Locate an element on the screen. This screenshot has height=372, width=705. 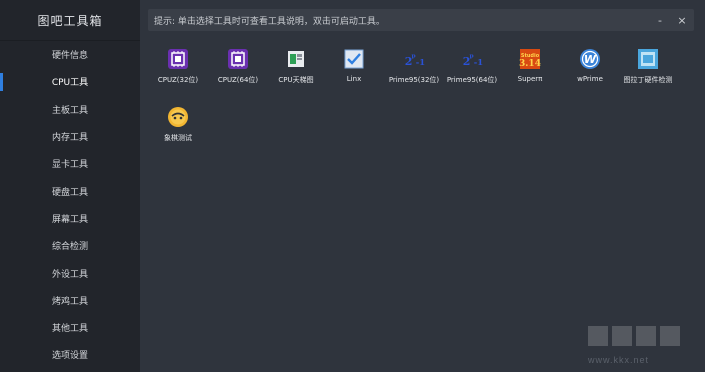
sidebar-item-label: 显卡工具 is located at coordinates (69, 165).